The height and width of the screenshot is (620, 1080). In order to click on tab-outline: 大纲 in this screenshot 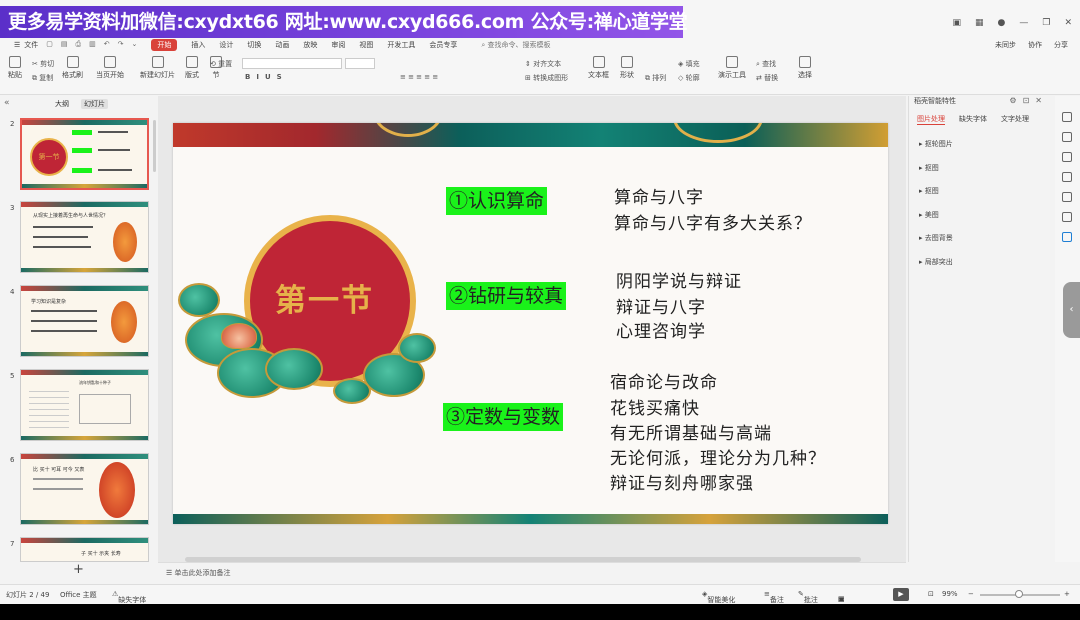, I will do `click(62, 104)`.